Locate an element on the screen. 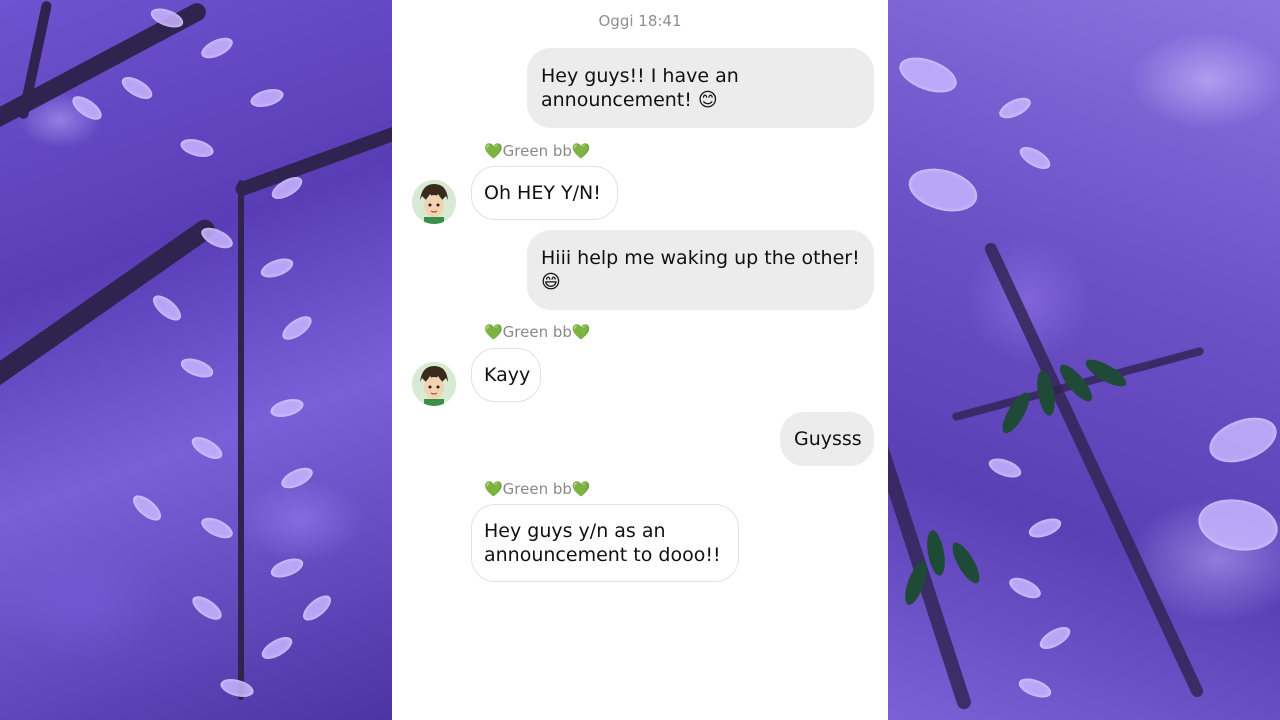 The image size is (1280, 720). message-text: Kayy is located at coordinates (507, 375).